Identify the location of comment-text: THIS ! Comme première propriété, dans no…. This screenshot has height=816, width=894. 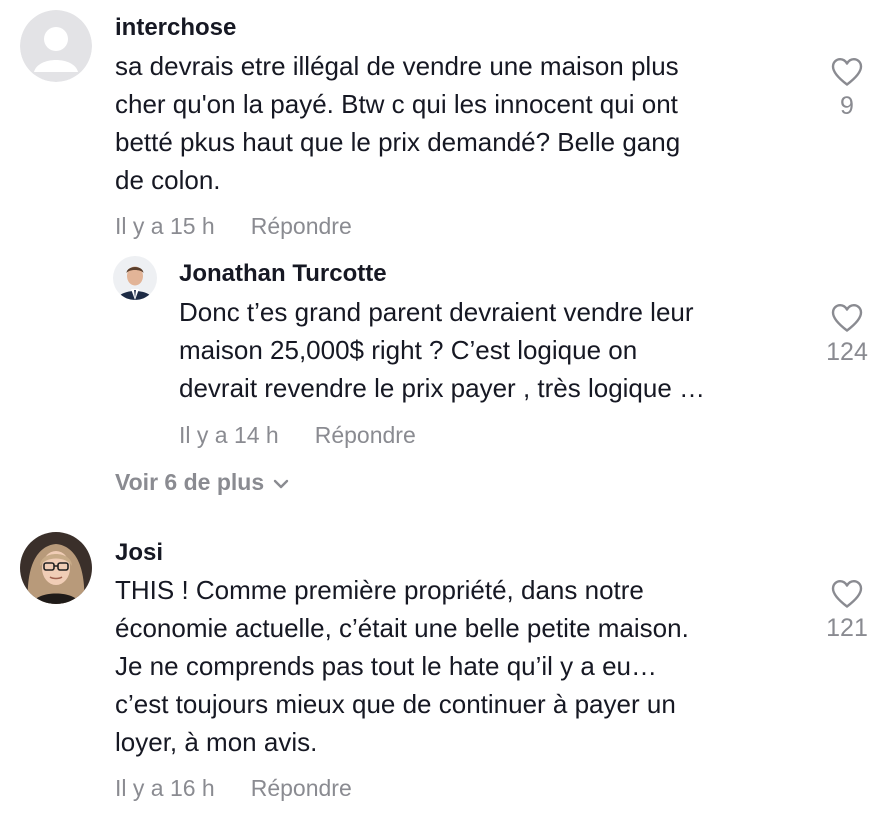
(402, 666).